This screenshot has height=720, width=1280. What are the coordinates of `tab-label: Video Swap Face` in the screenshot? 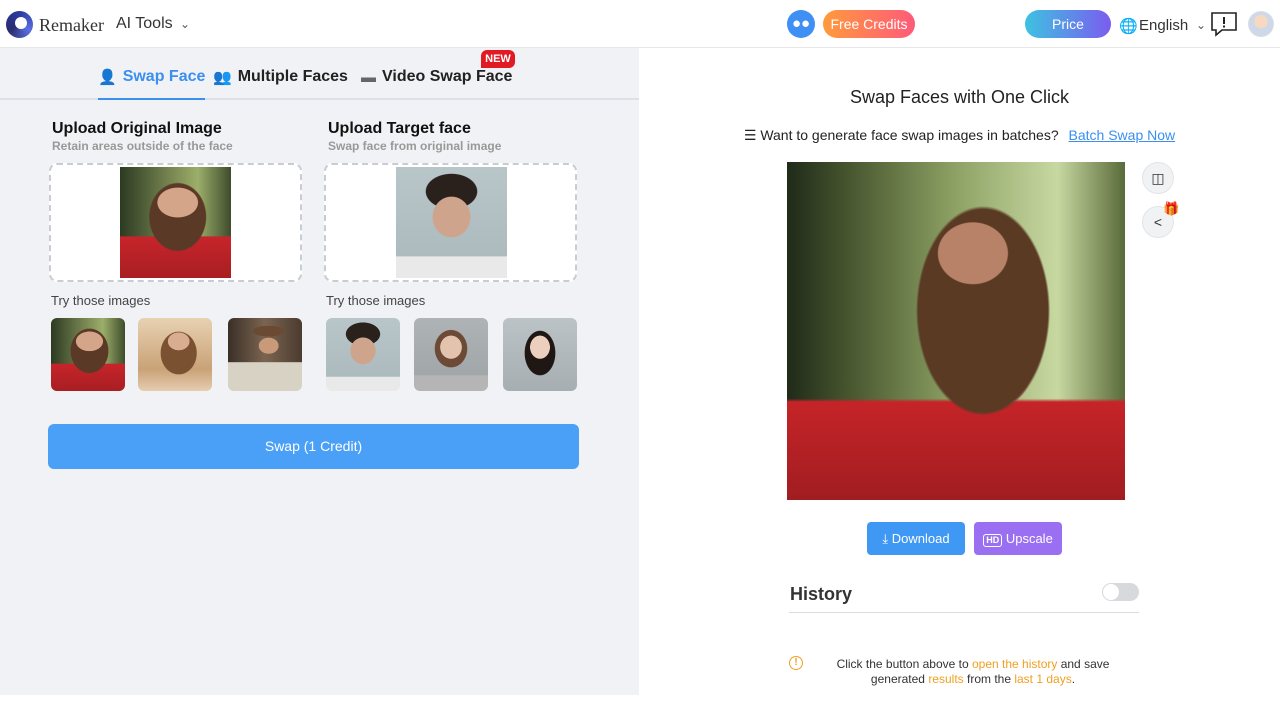 It's located at (447, 76).